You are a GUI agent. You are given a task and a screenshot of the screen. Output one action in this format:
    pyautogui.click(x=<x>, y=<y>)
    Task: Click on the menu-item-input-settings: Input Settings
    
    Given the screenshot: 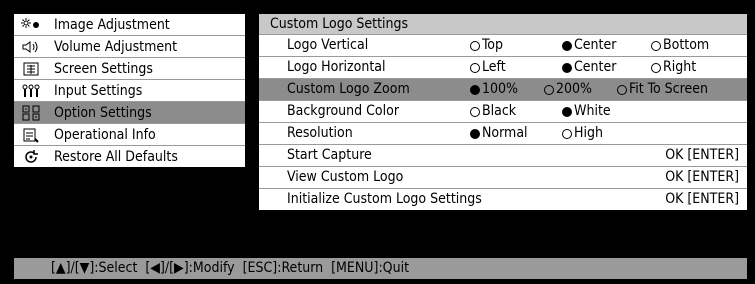 What is the action you would take?
    pyautogui.click(x=129, y=91)
    